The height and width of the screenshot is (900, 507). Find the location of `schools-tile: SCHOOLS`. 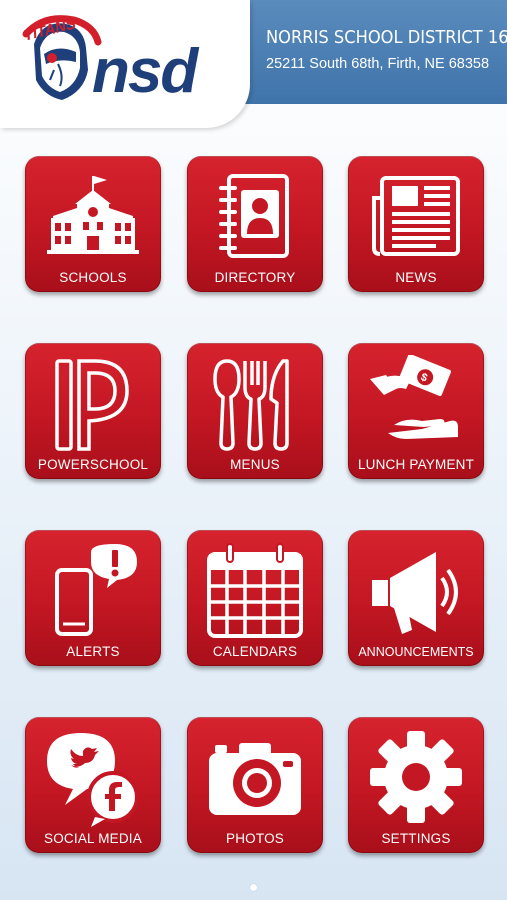

schools-tile: SCHOOLS is located at coordinates (93, 224).